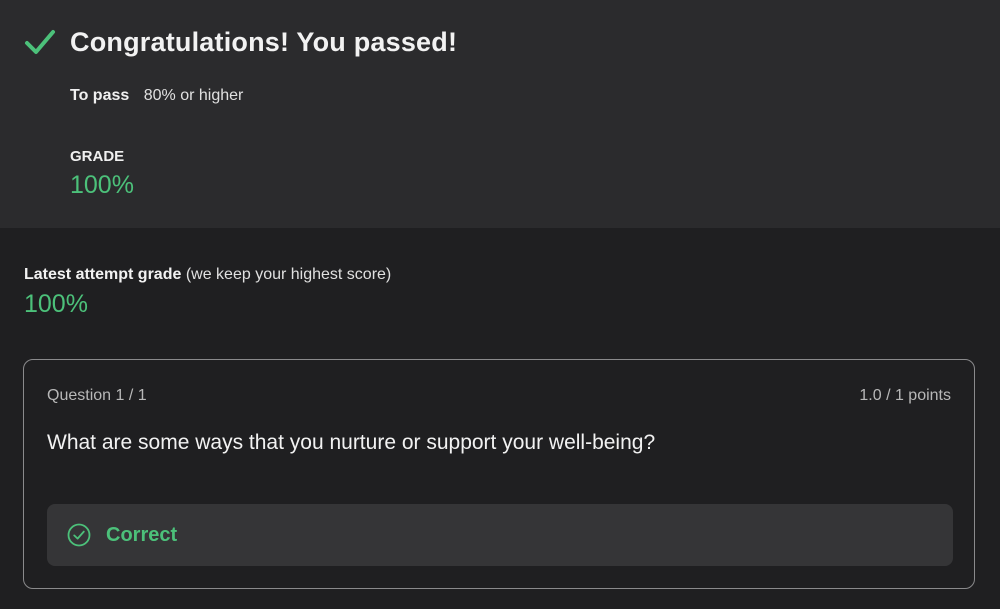  What do you see at coordinates (40, 42) in the screenshot?
I see `checkmark-icon` at bounding box center [40, 42].